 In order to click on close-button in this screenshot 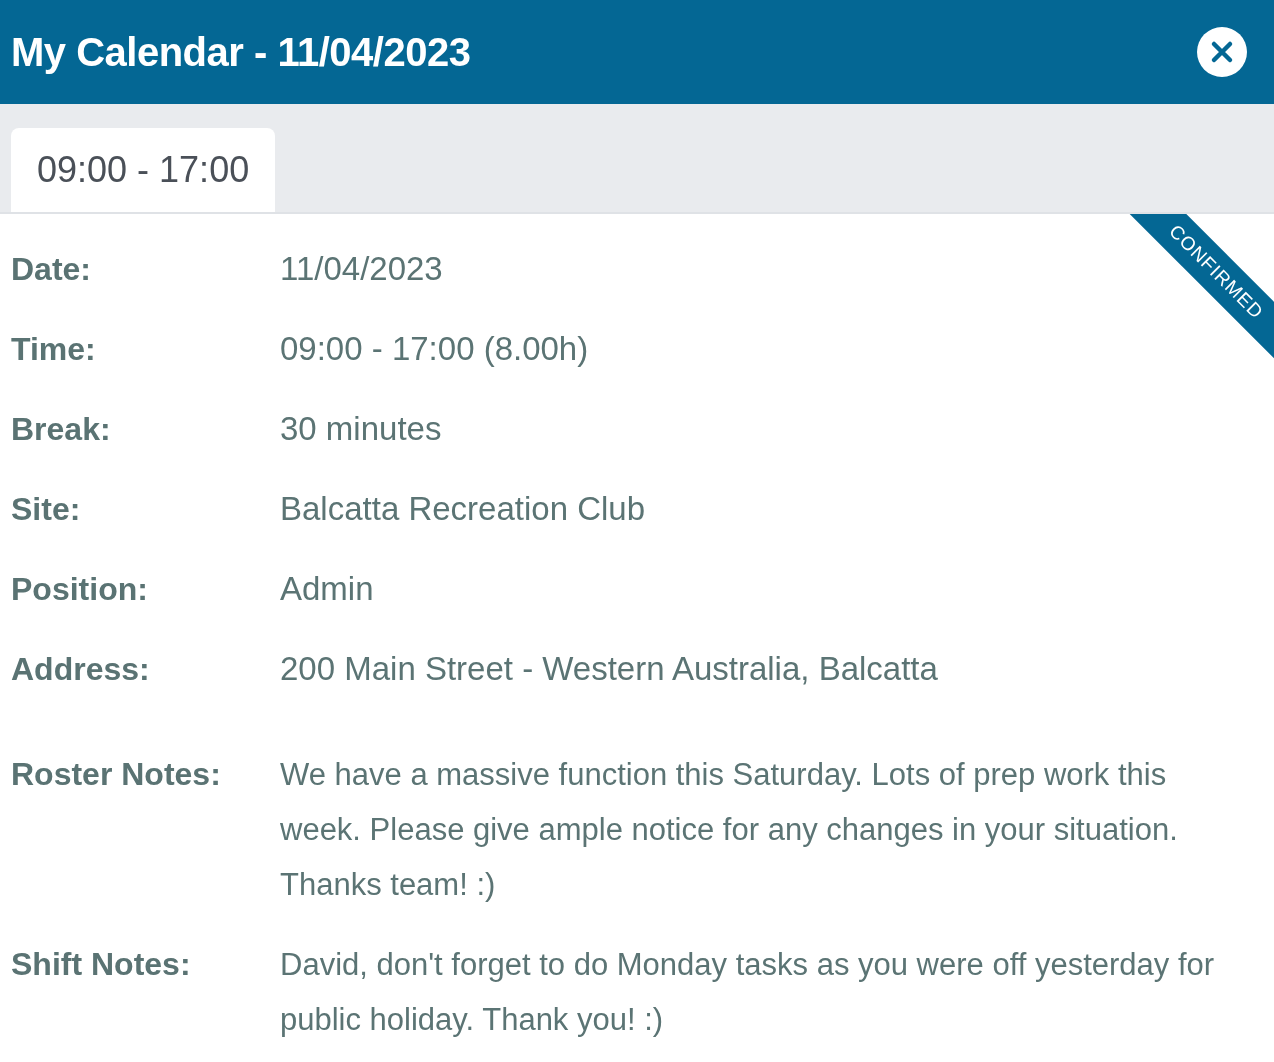, I will do `click(1222, 52)`.